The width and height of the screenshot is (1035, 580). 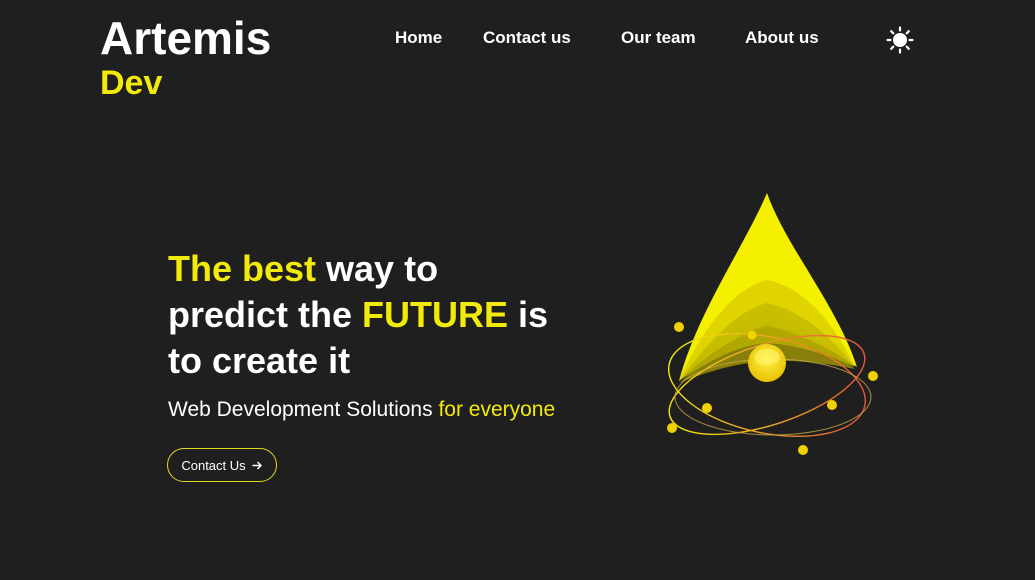 I want to click on nav-contact-link: Contact us, so click(x=527, y=38).